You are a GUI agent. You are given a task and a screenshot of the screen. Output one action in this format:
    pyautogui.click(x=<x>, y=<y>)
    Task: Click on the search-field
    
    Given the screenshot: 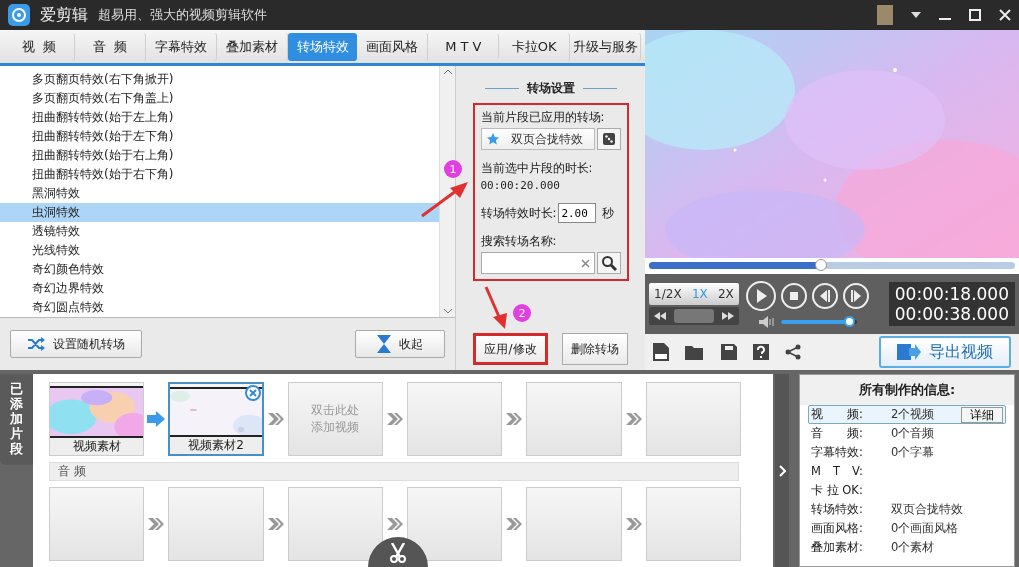 What is the action you would take?
    pyautogui.click(x=537, y=263)
    